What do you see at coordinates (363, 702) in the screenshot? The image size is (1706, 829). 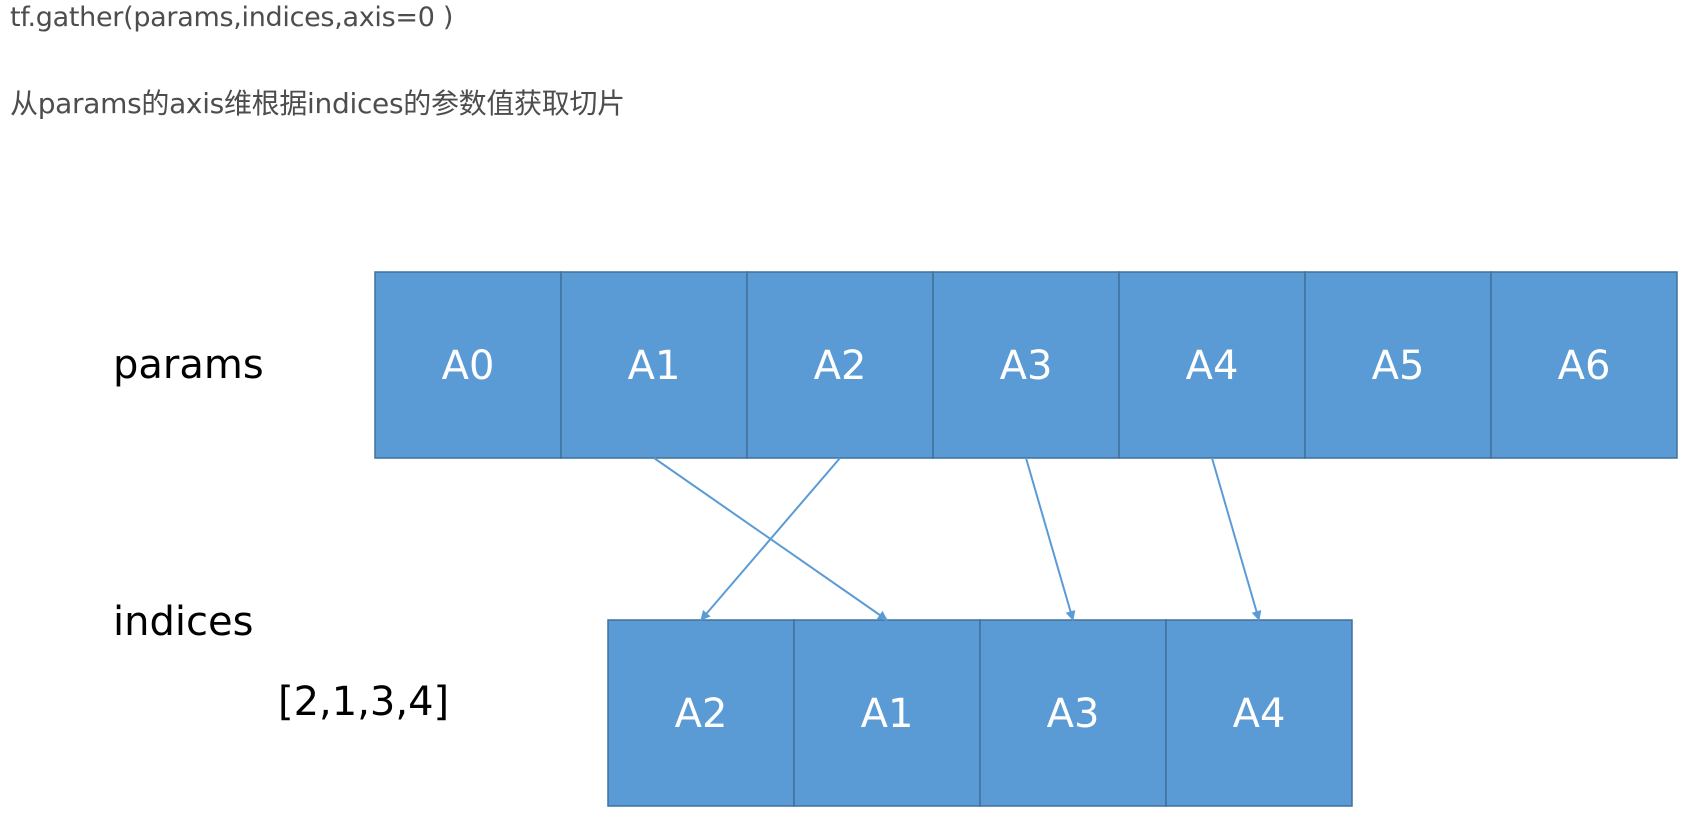 I see `indices-value: [2,1,3,4]` at bounding box center [363, 702].